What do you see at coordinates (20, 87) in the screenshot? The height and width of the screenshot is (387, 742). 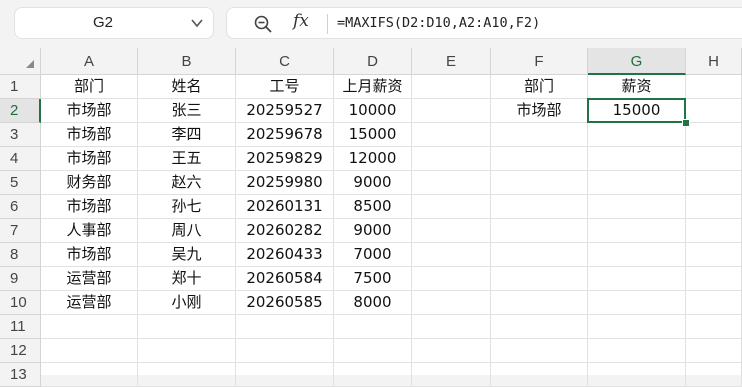 I see `row-header-1: 1` at bounding box center [20, 87].